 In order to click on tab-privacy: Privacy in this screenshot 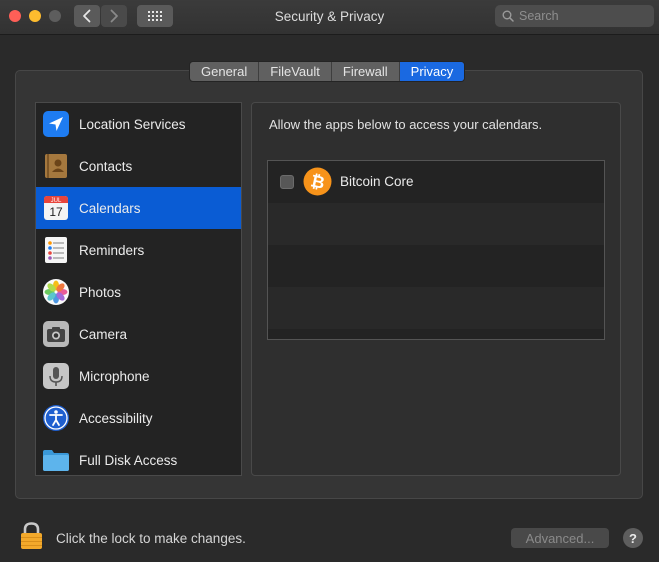, I will do `click(432, 71)`.